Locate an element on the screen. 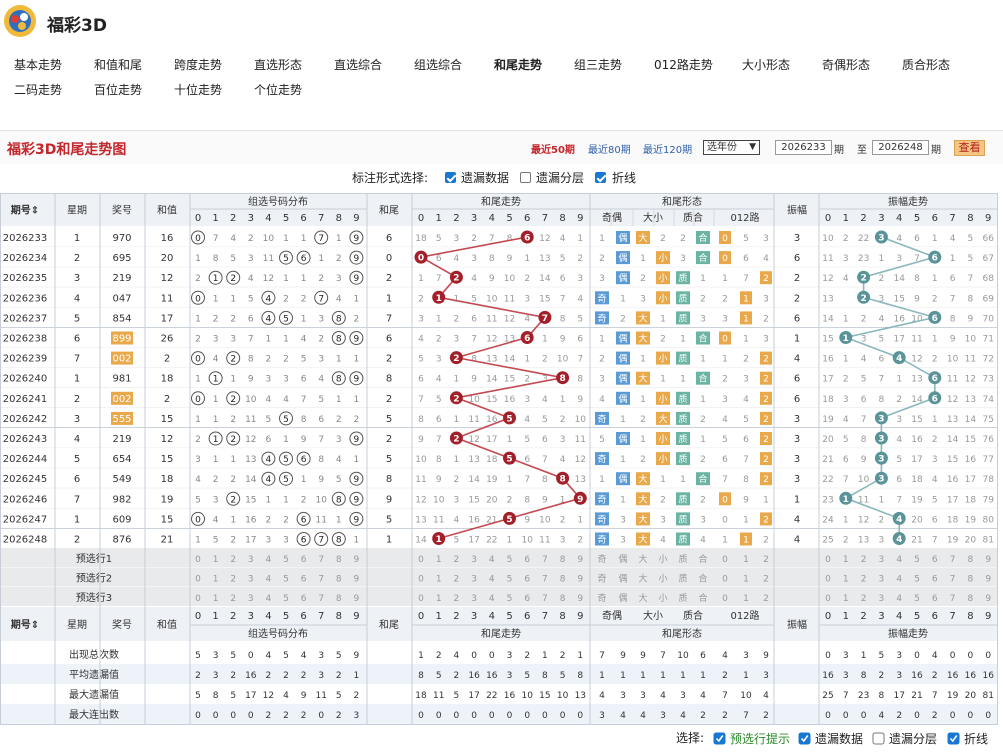 This screenshot has width=1003, height=756. amp-ball-digit: 6 is located at coordinates (935, 259).